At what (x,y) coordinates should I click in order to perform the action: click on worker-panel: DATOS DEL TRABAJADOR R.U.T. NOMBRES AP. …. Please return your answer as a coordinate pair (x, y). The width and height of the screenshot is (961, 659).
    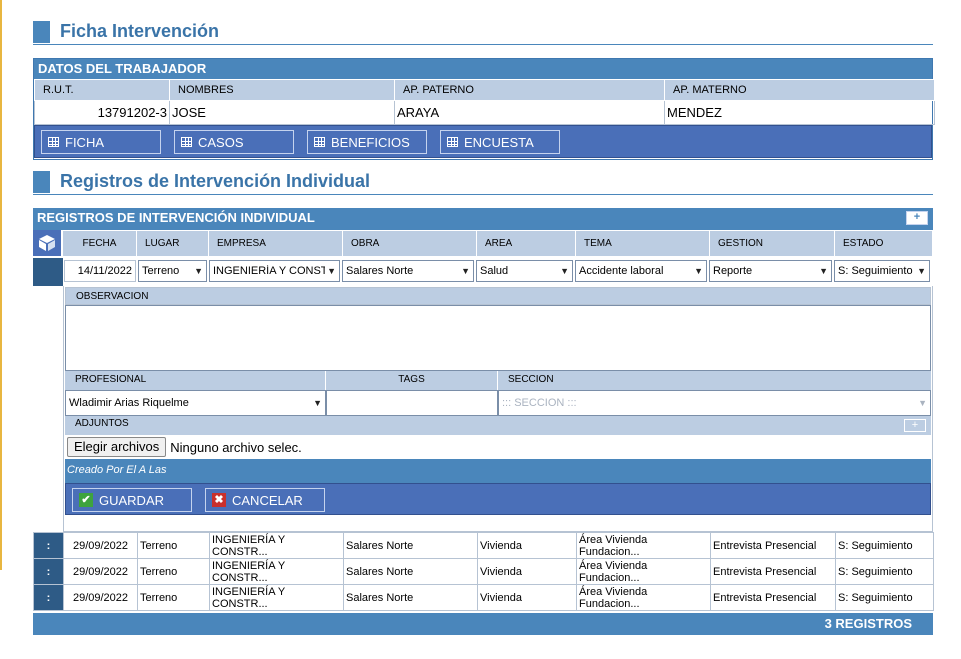
    Looking at the image, I should click on (484, 109).